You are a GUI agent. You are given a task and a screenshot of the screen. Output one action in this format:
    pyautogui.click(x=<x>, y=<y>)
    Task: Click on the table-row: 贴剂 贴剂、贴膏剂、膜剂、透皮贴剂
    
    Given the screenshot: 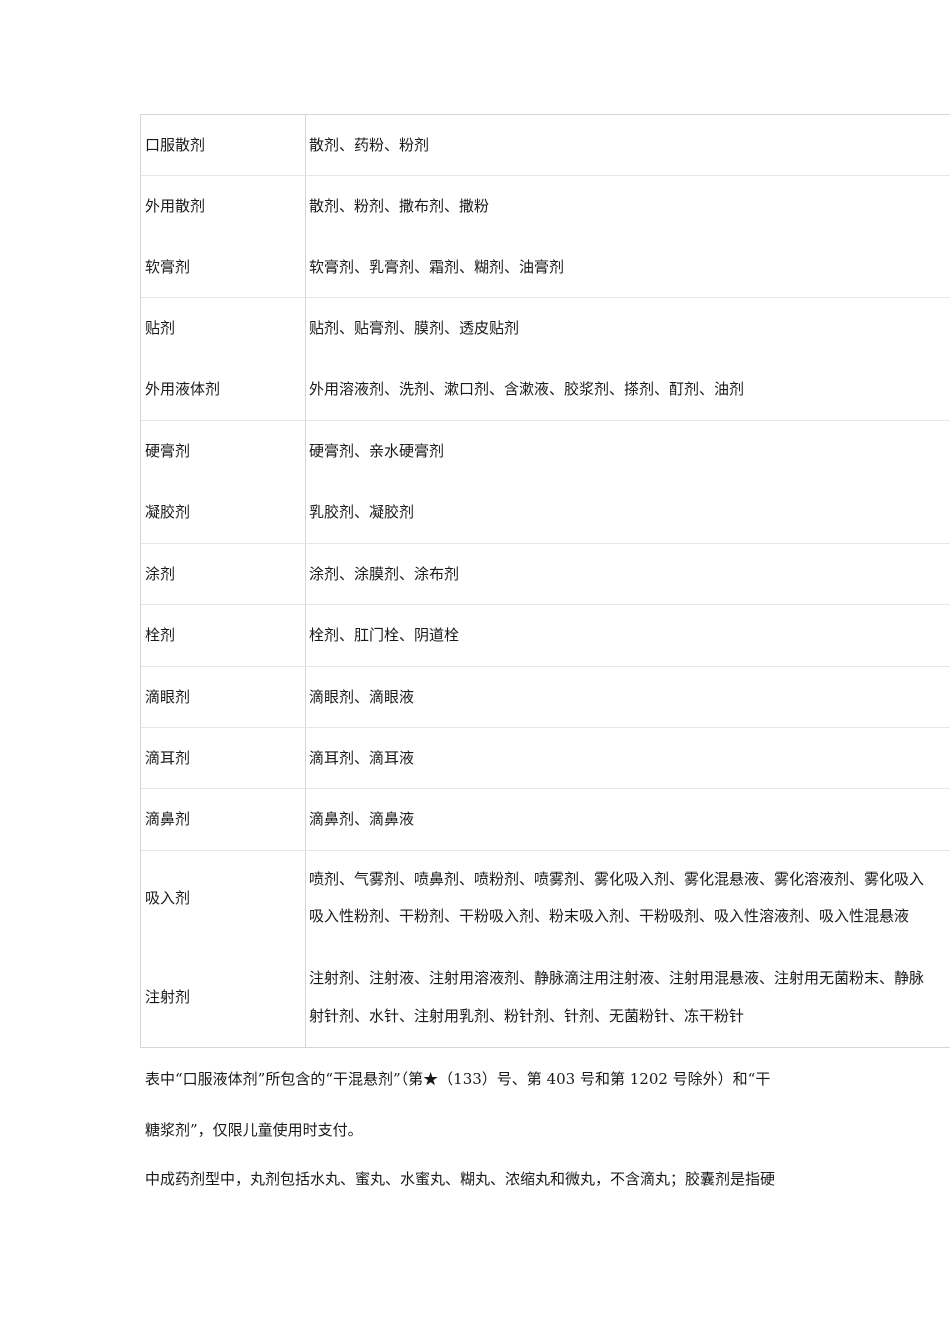 What is the action you would take?
    pyautogui.click(x=545, y=328)
    